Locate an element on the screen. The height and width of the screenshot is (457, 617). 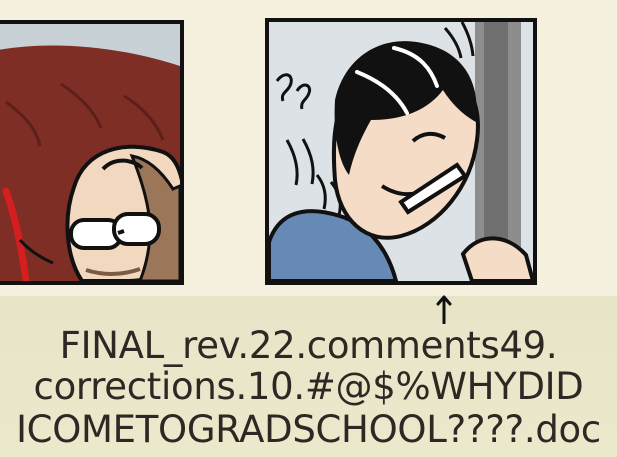
arrow-up-icon is located at coordinates (444, 309).